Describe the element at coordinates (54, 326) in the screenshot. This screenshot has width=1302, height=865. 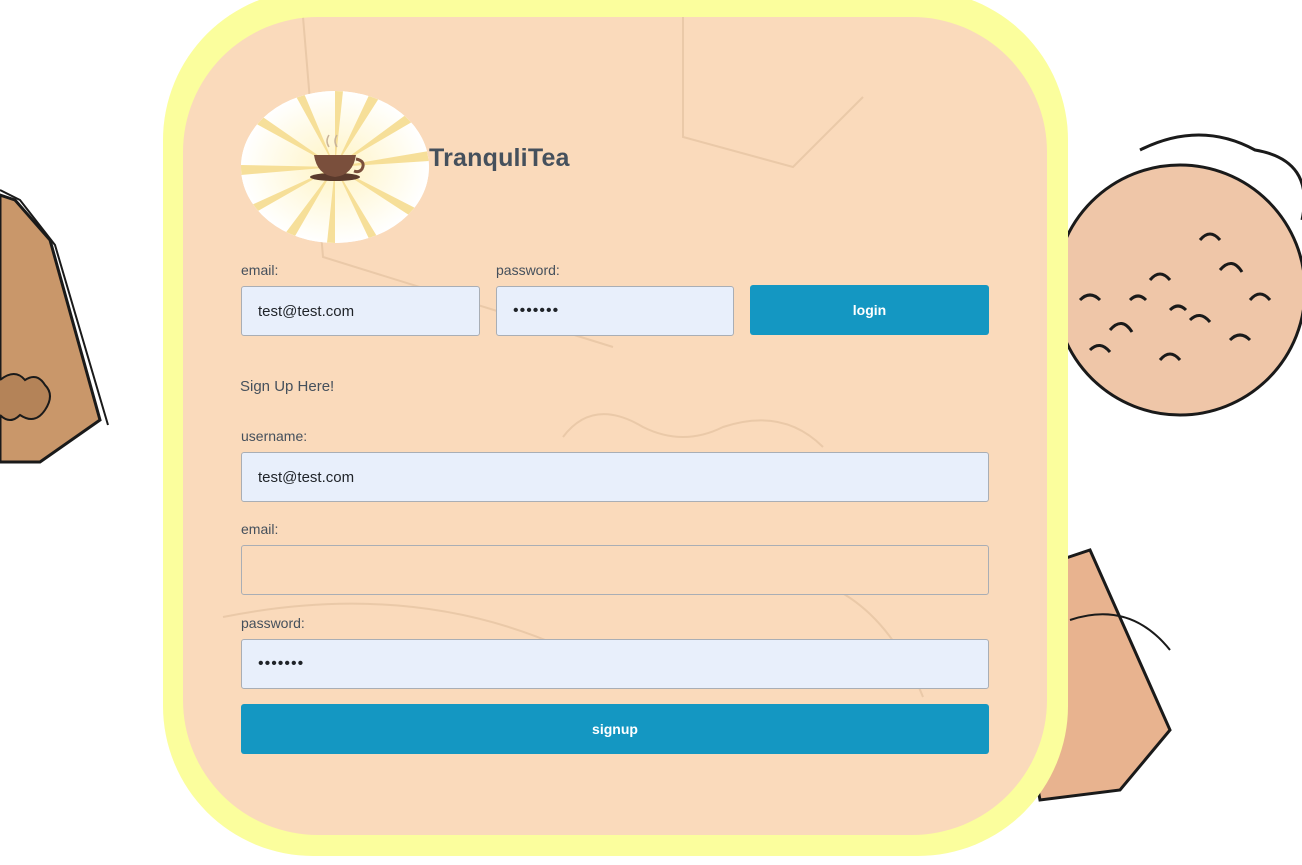
I see `tea-bag-left-icon` at that location.